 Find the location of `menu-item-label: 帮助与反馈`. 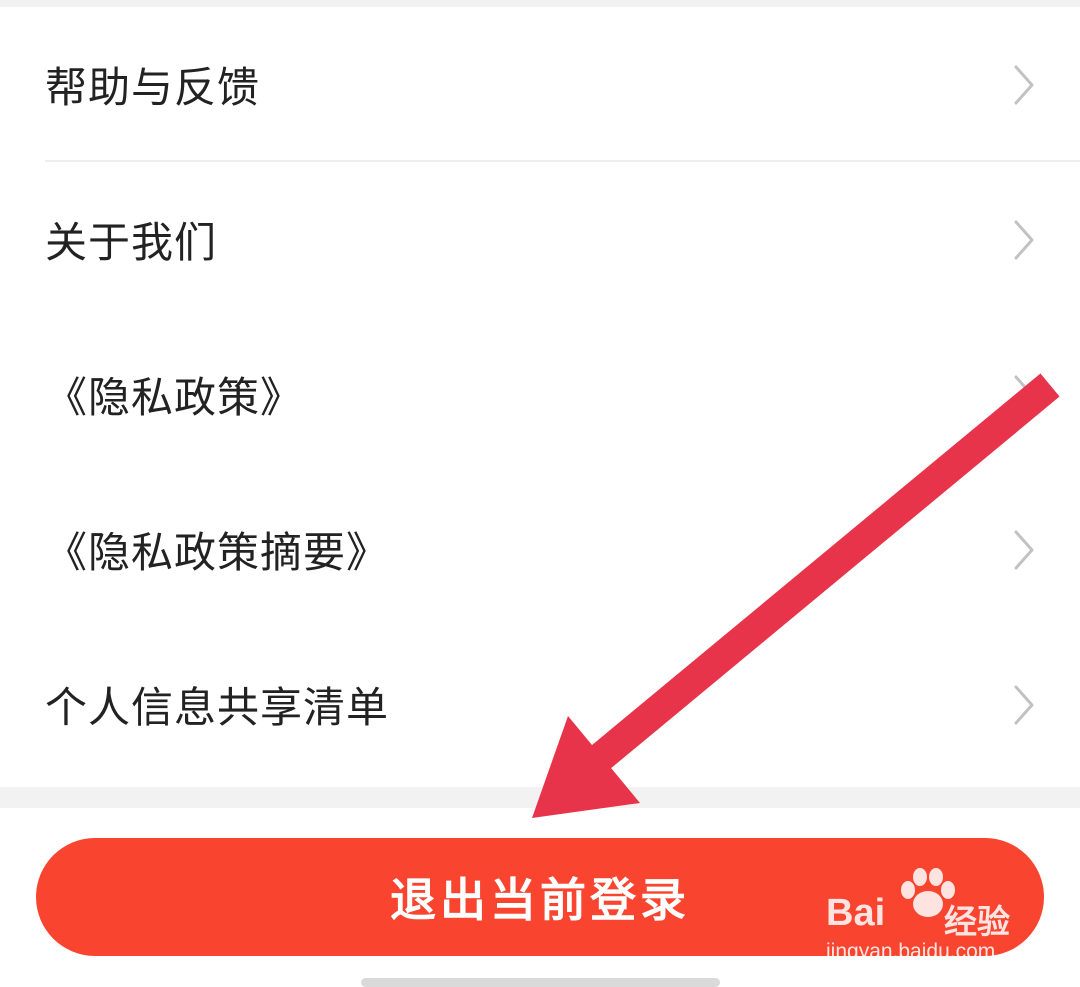

menu-item-label: 帮助与反馈 is located at coordinates (153, 87).